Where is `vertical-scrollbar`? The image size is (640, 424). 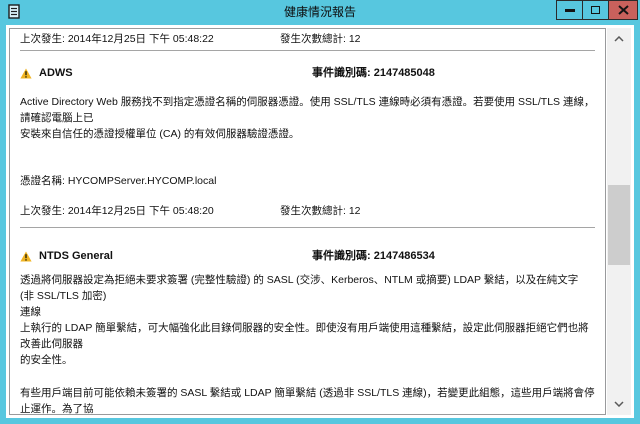 vertical-scrollbar is located at coordinates (619, 221).